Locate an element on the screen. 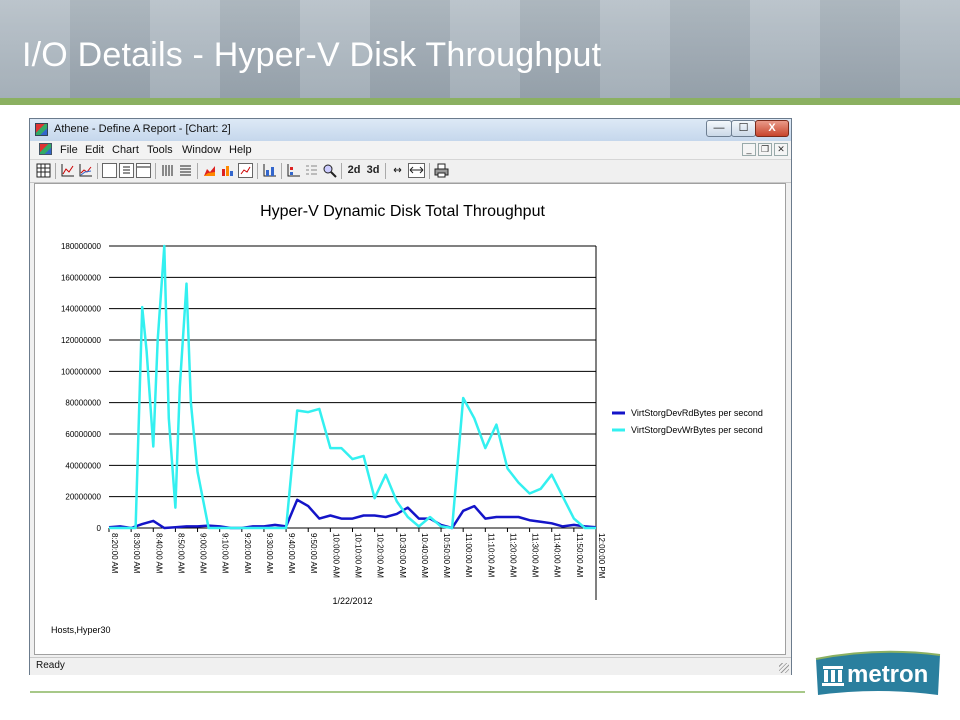  table-view-icon is located at coordinates (43, 170).